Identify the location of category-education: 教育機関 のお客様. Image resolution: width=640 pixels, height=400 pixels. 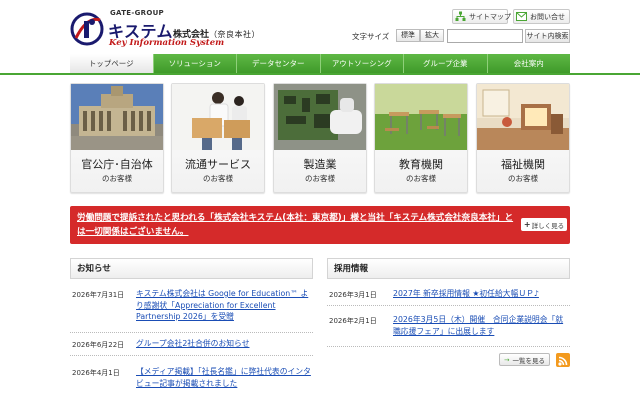
(421, 138).